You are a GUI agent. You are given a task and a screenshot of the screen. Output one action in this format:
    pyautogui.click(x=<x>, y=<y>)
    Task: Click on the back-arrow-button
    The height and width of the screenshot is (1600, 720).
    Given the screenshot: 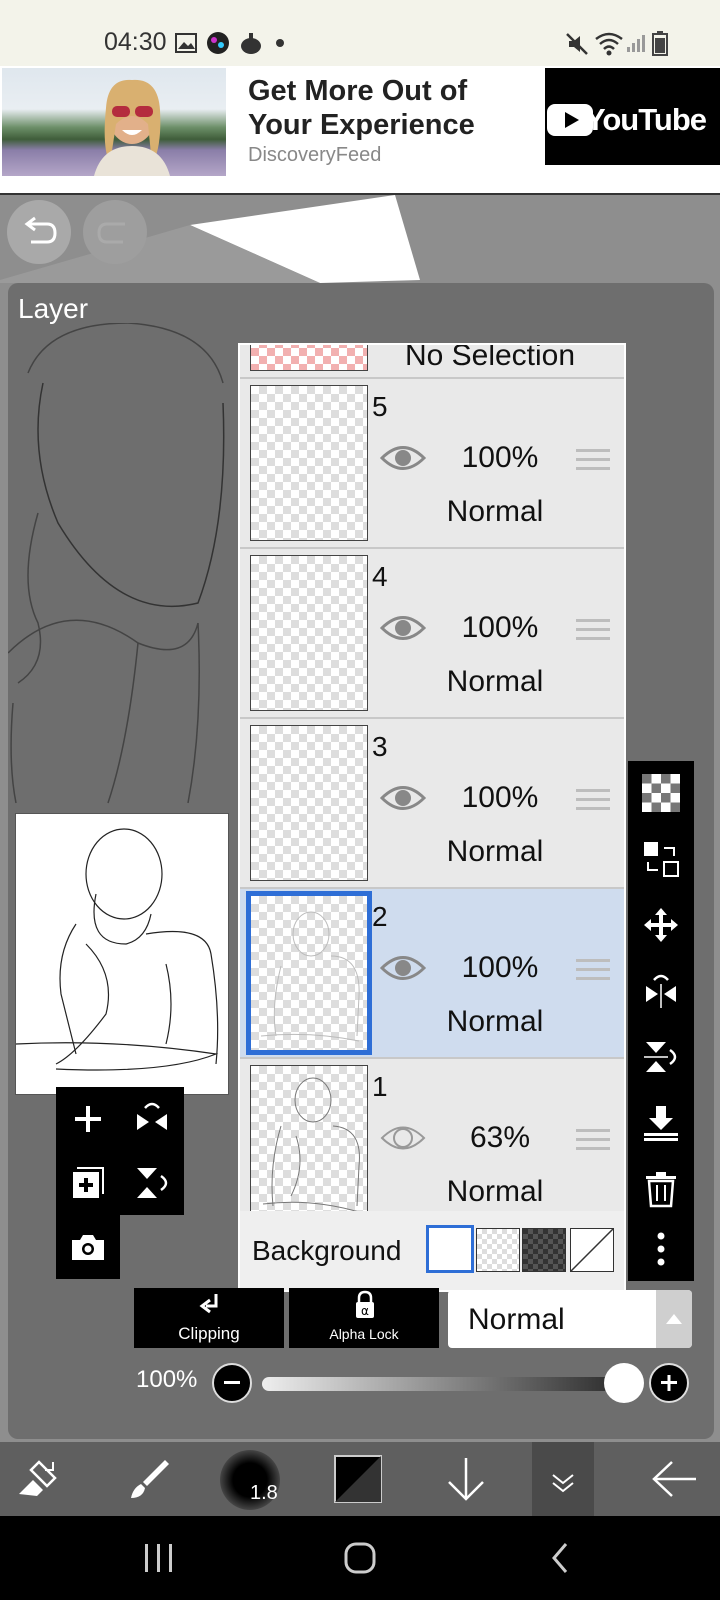 What is the action you would take?
    pyautogui.click(x=674, y=1479)
    